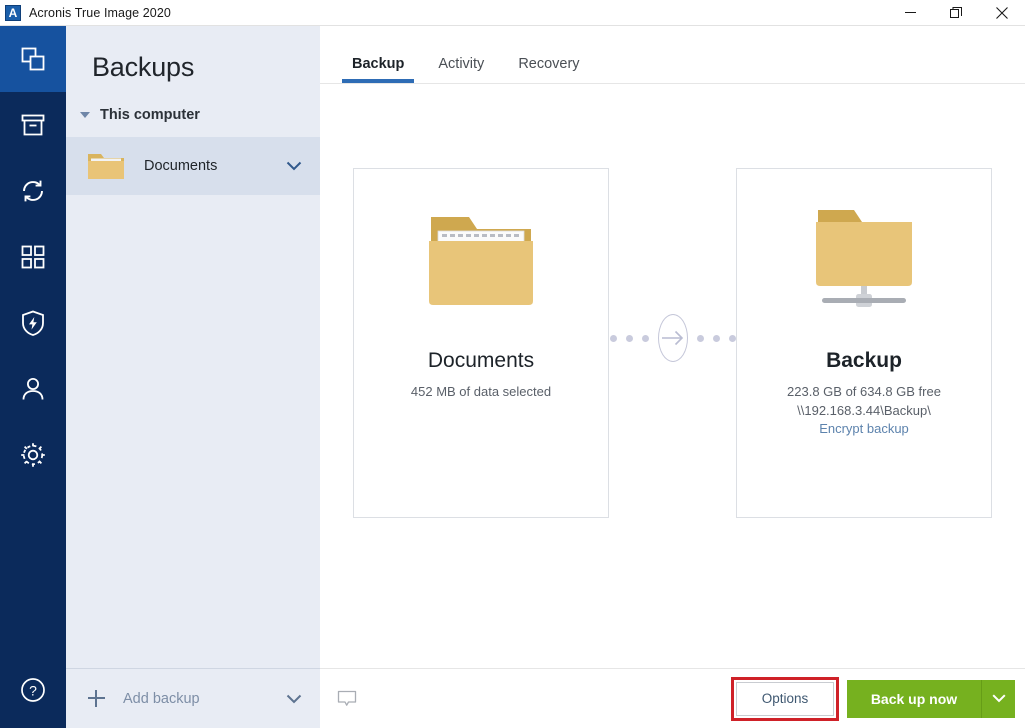 The width and height of the screenshot is (1025, 728). What do you see at coordinates (548, 69) in the screenshot?
I see `tab-recovery: Recovery` at bounding box center [548, 69].